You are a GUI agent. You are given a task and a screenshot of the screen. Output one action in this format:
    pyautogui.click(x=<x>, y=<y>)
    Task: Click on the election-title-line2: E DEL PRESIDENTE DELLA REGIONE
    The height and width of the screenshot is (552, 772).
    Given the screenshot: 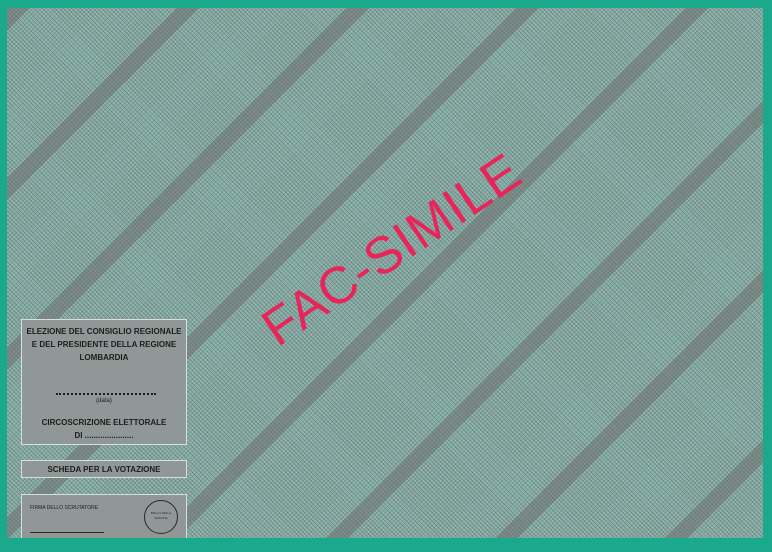 What is the action you would take?
    pyautogui.click(x=104, y=344)
    